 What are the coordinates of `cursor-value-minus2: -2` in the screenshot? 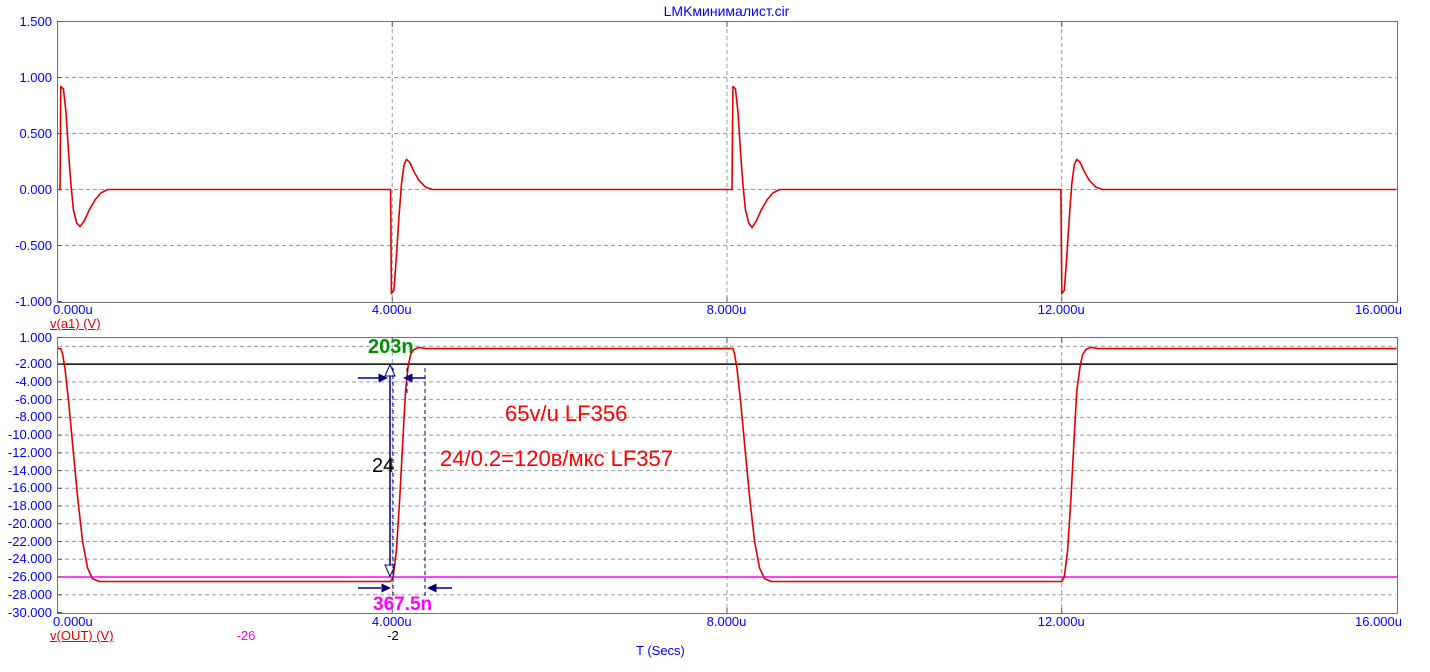 It's located at (393, 635).